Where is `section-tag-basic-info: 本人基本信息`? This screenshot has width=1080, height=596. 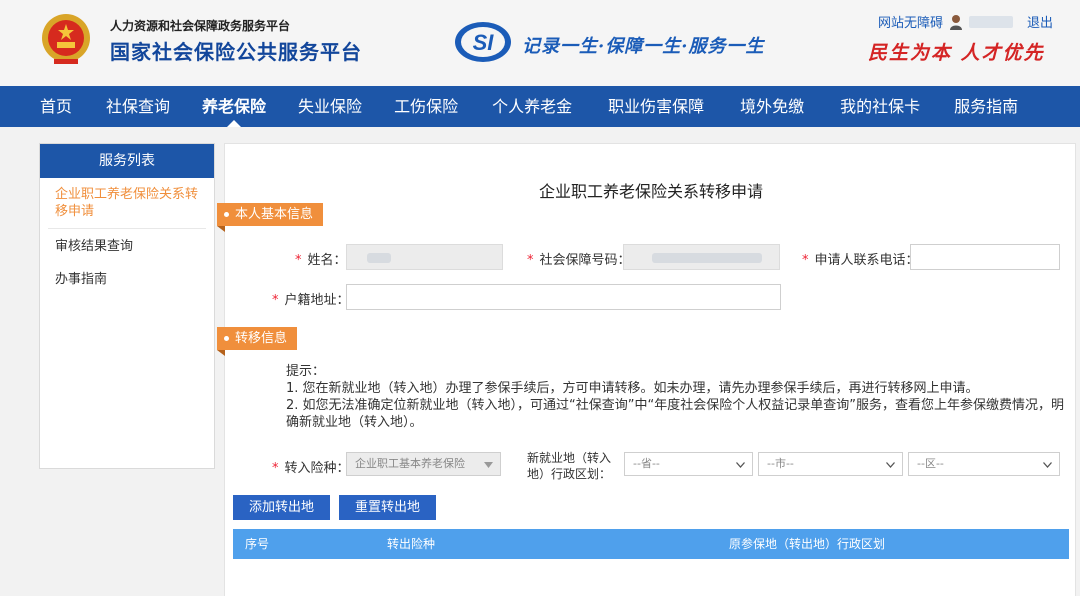 section-tag-basic-info: 本人基本信息 is located at coordinates (270, 217).